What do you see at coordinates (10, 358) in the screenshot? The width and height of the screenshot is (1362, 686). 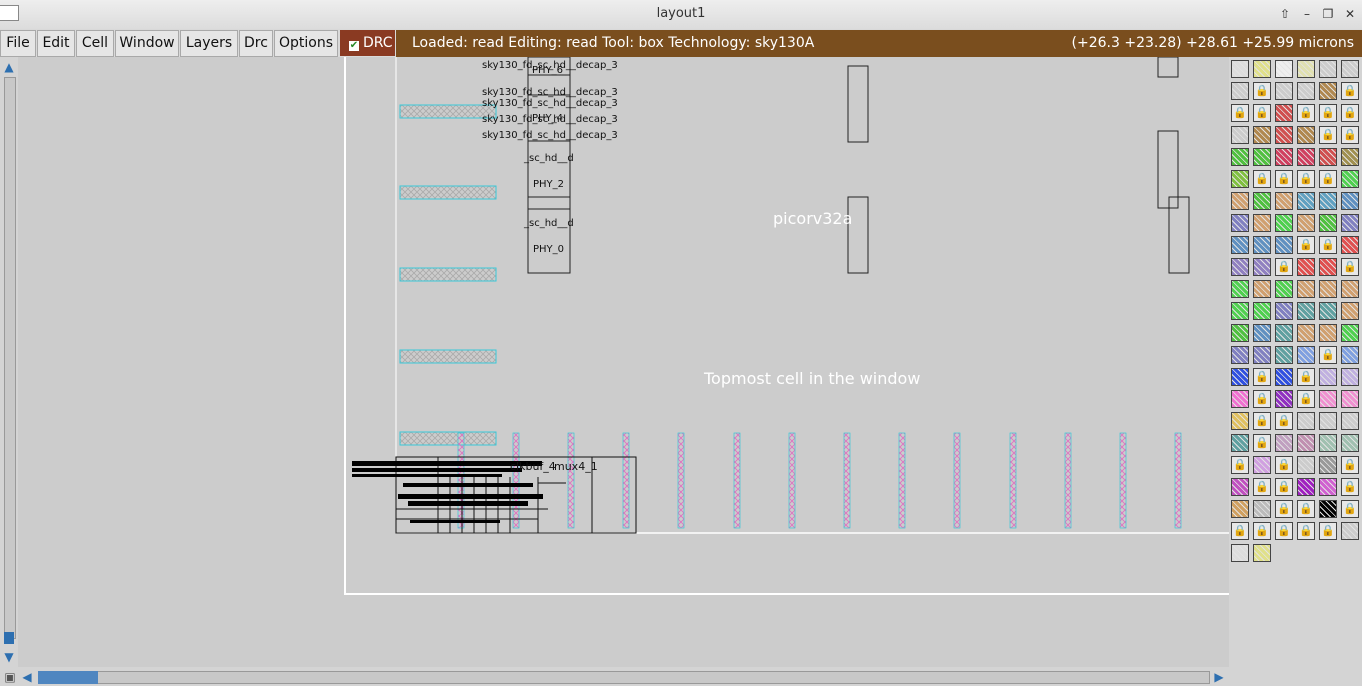 I see `vertical-scroll-track` at bounding box center [10, 358].